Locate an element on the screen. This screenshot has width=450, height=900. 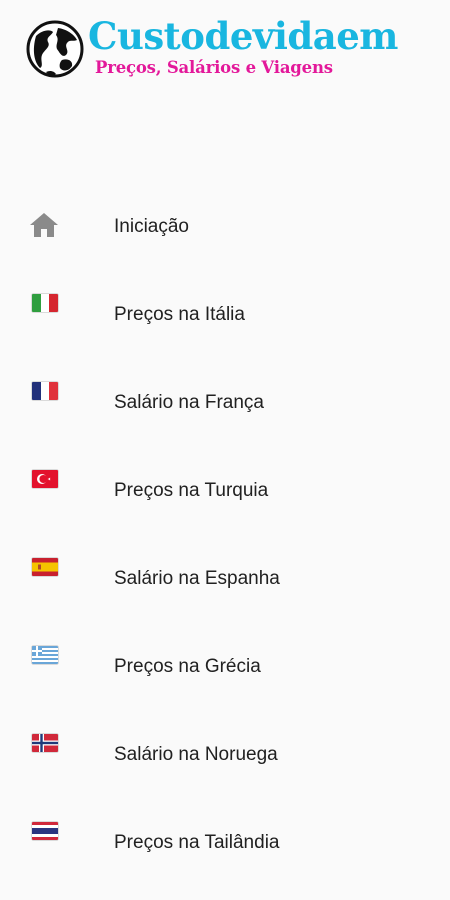
app-title: Custodevidaem is located at coordinates (243, 36).